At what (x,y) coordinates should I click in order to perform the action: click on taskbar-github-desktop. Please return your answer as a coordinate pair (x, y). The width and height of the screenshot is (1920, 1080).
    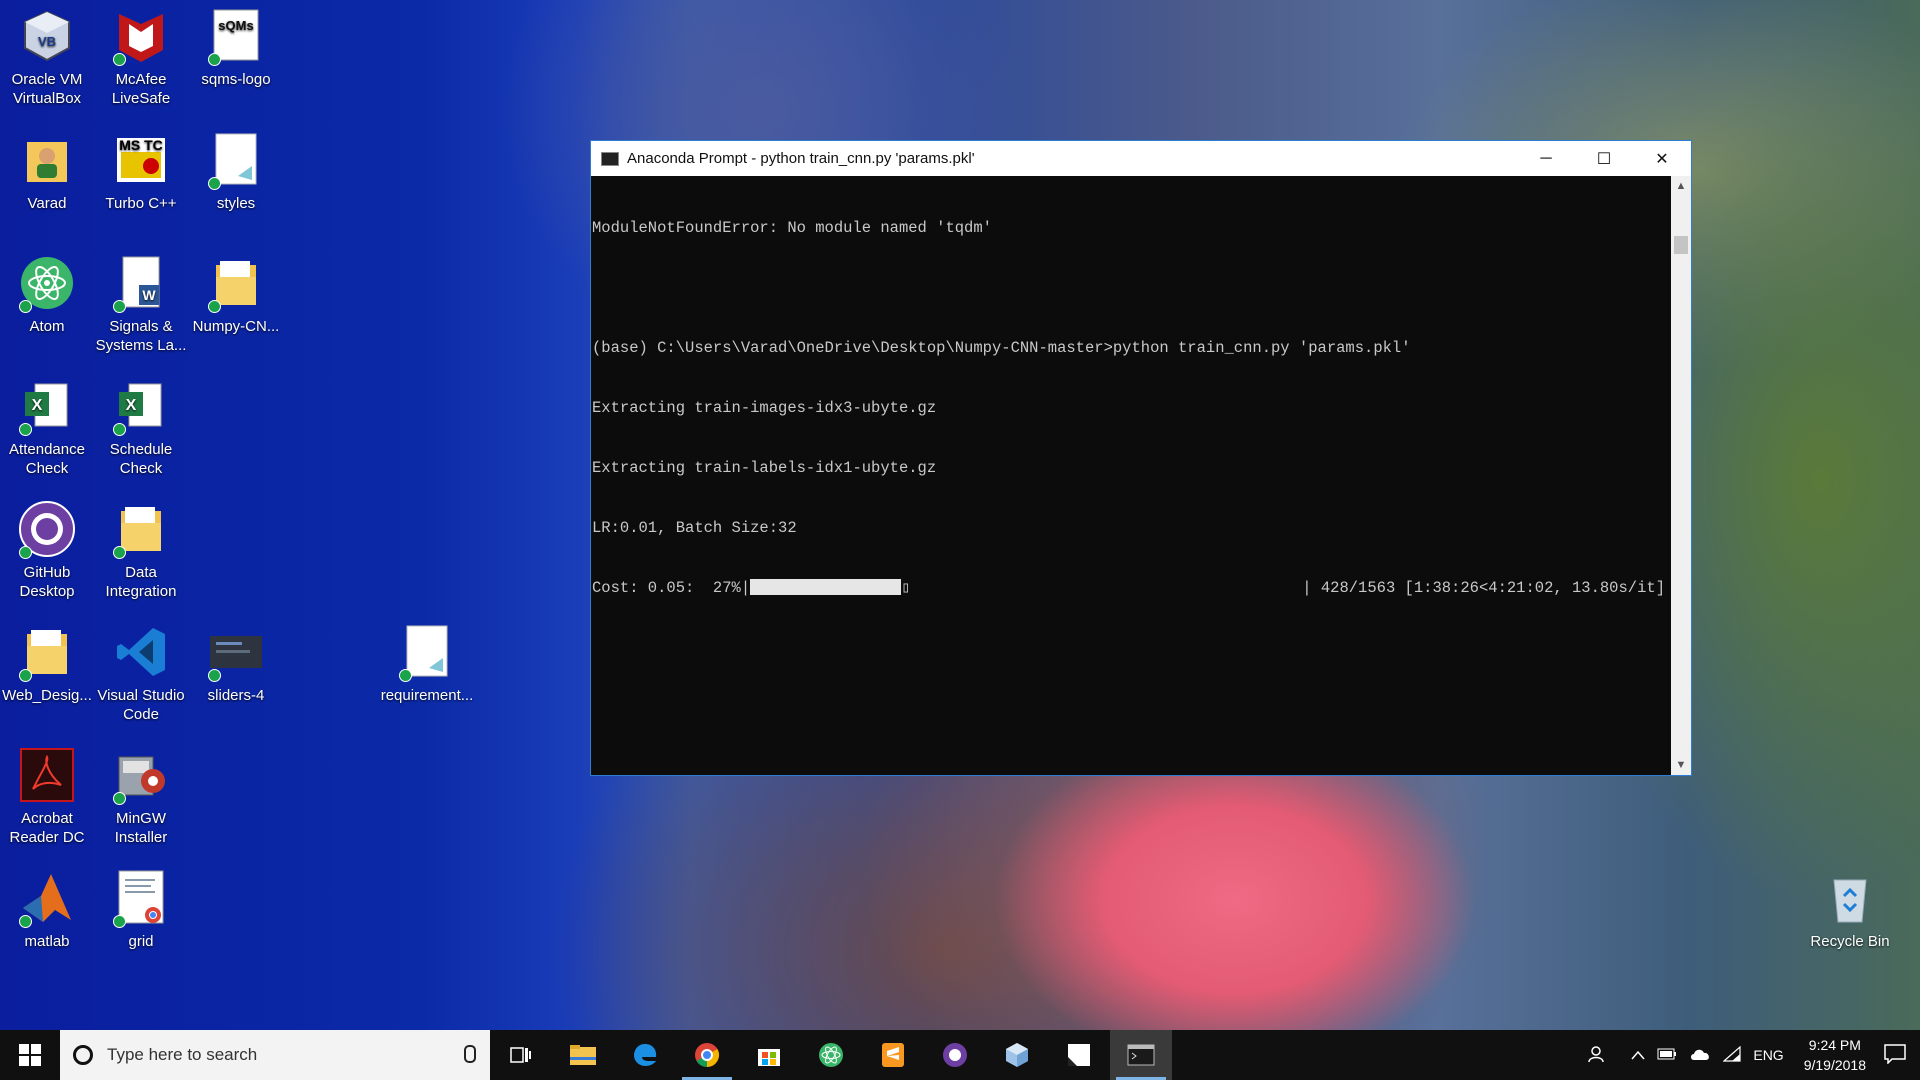
    Looking at the image, I should click on (955, 1055).